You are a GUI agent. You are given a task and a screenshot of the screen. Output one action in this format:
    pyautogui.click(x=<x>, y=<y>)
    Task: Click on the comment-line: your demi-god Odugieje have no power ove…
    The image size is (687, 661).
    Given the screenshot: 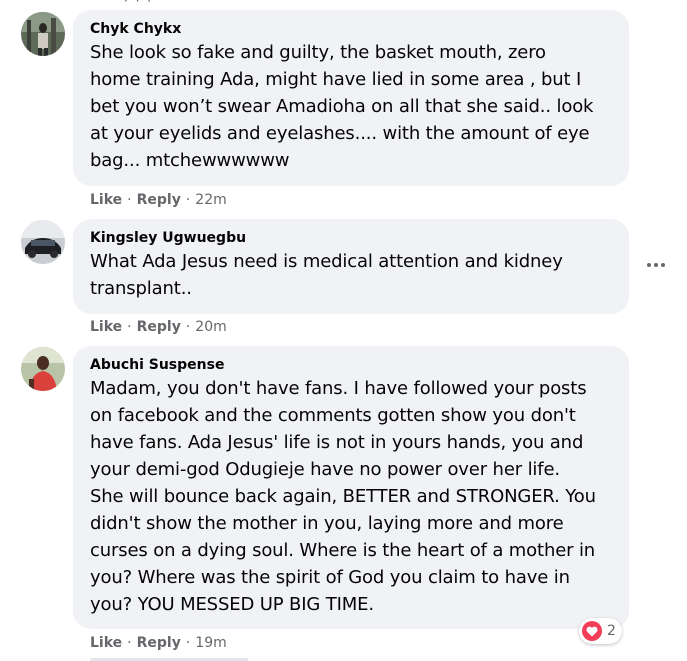 What is the action you would take?
    pyautogui.click(x=325, y=469)
    